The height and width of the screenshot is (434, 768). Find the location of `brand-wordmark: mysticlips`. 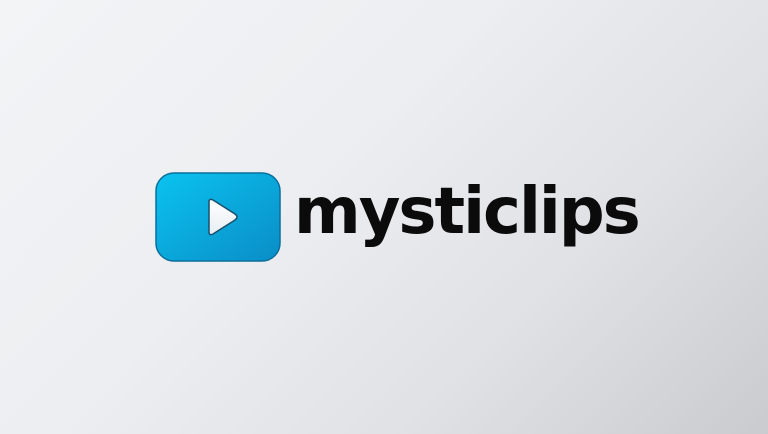

brand-wordmark: mysticlips is located at coordinates (467, 212).